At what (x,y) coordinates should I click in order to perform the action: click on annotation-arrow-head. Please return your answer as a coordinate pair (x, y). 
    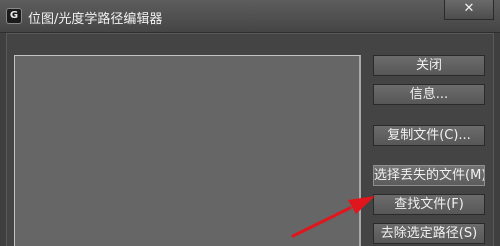
    Looking at the image, I should click on (361, 205).